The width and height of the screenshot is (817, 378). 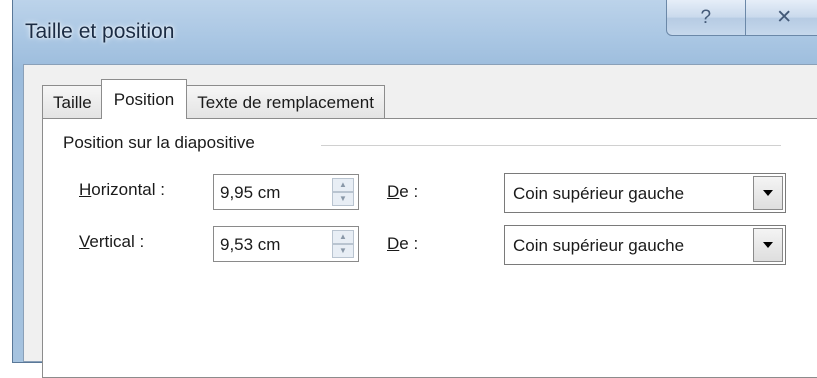 What do you see at coordinates (393, 191) in the screenshot?
I see `horizontal-from-accesskey: D` at bounding box center [393, 191].